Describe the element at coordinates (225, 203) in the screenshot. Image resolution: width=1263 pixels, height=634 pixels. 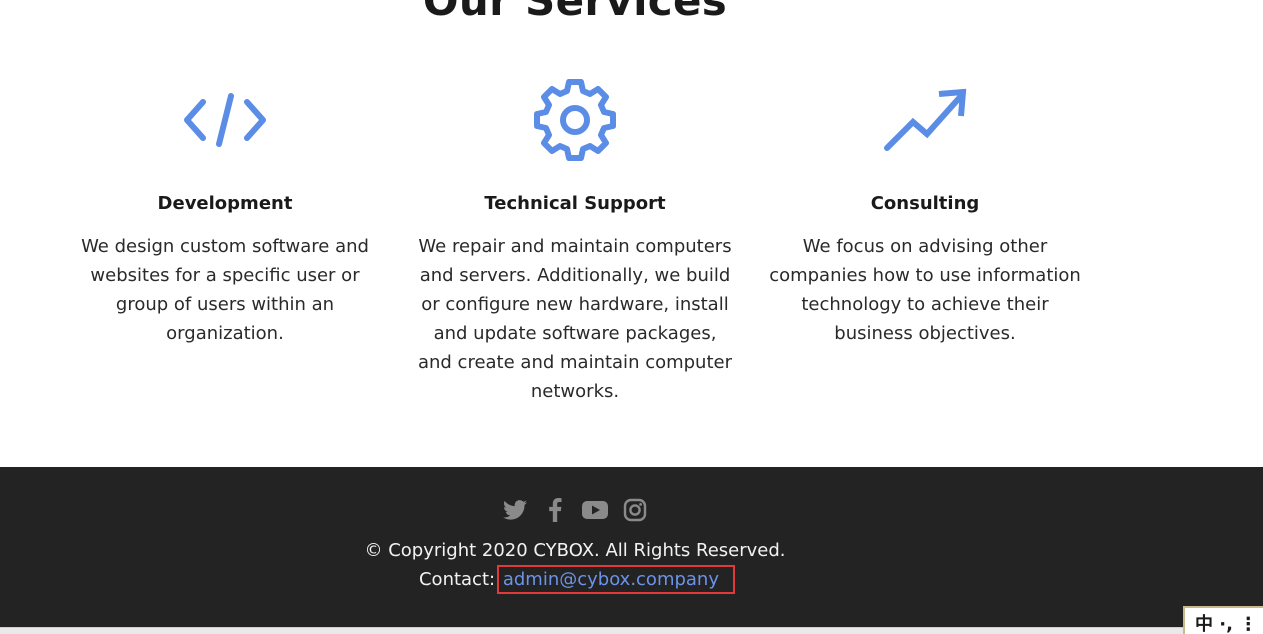
I see `service-title: Development` at that location.